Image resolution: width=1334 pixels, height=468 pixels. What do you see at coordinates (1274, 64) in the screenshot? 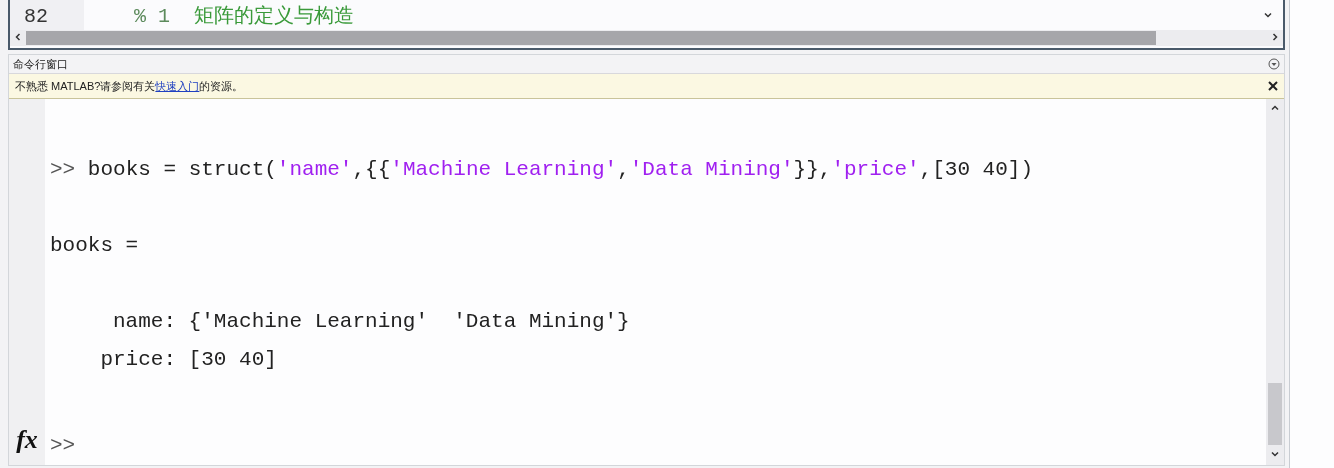
I see `panel-menu-icon` at bounding box center [1274, 64].